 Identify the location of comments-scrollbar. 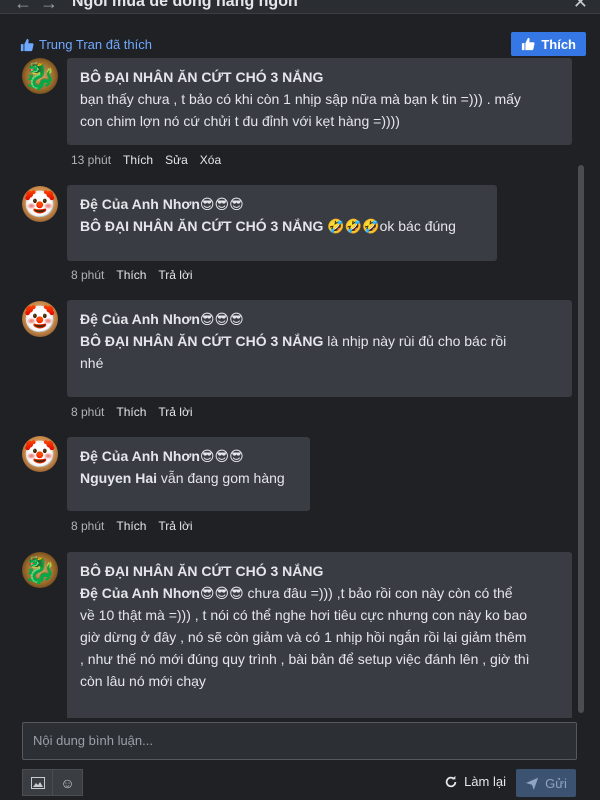
(581, 439).